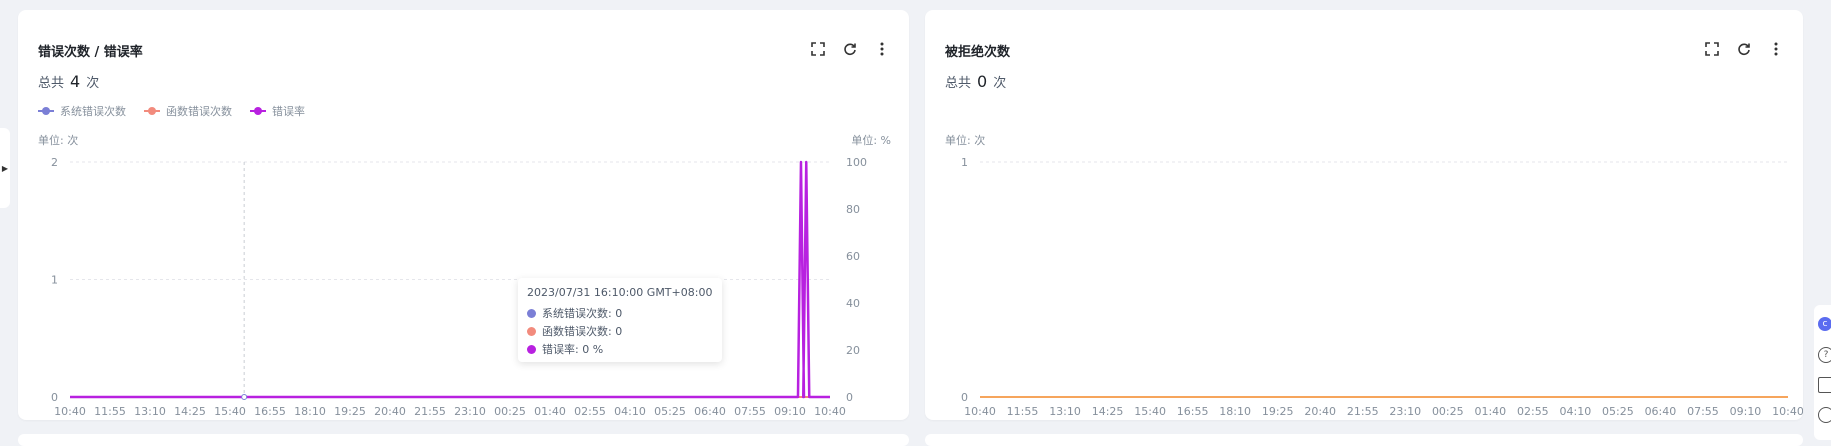 The height and width of the screenshot is (446, 1831). I want to click on chat-icon: c, so click(1824, 324).